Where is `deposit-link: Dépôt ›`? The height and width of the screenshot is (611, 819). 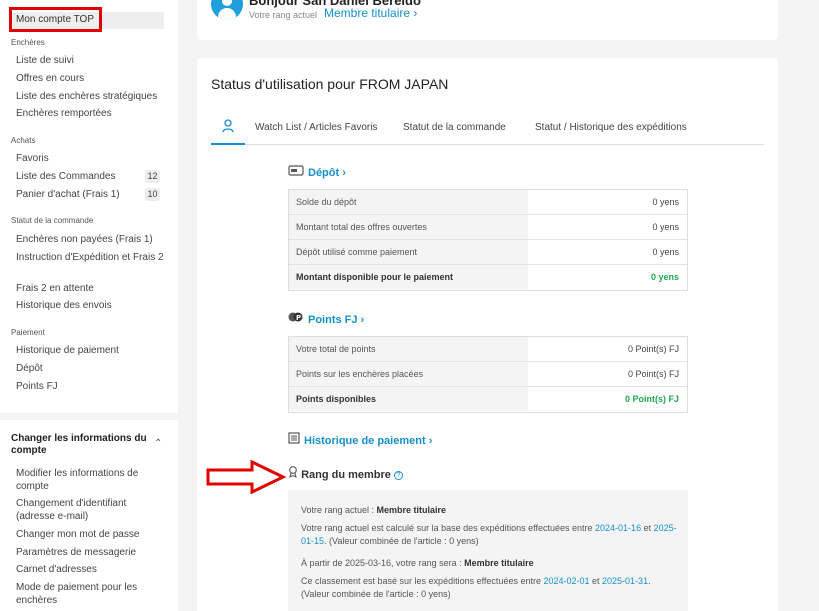
deposit-link: Dépôt › is located at coordinates (317, 172).